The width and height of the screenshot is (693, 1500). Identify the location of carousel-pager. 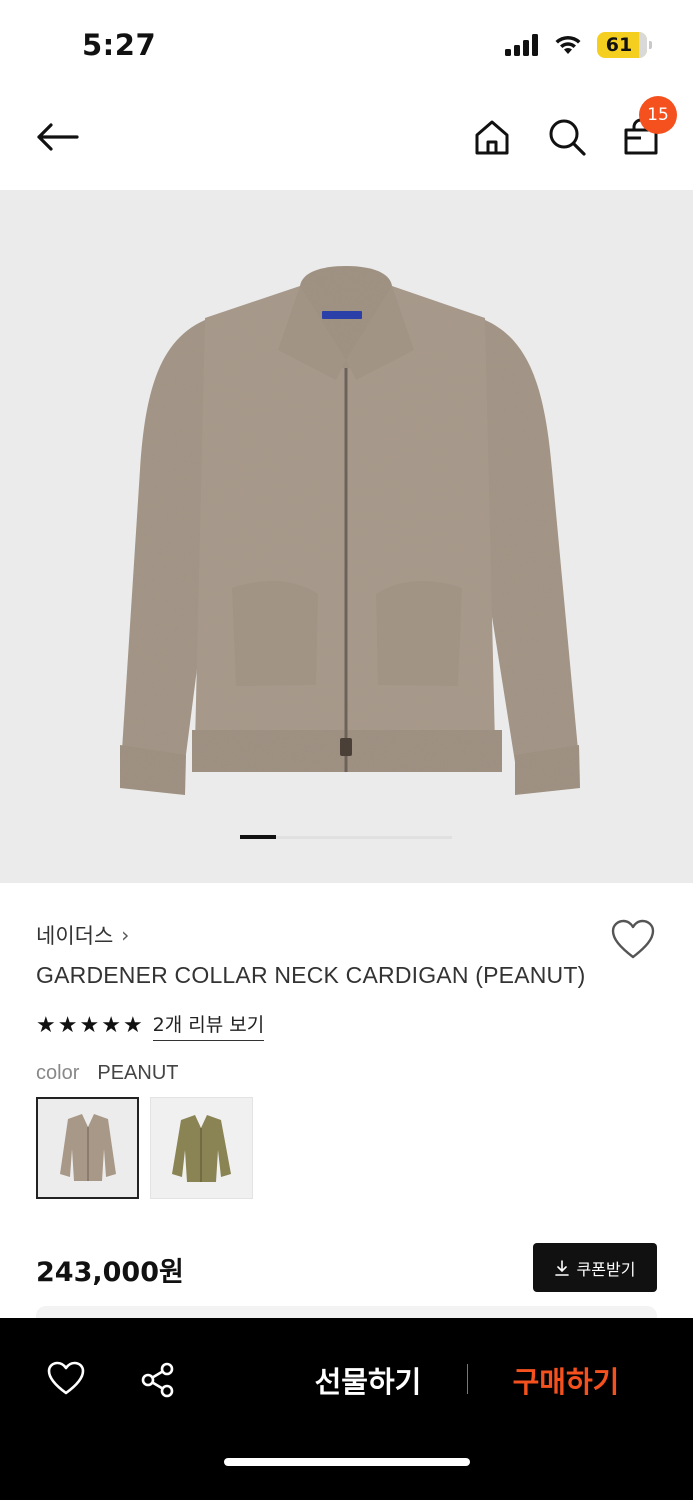
(346, 837).